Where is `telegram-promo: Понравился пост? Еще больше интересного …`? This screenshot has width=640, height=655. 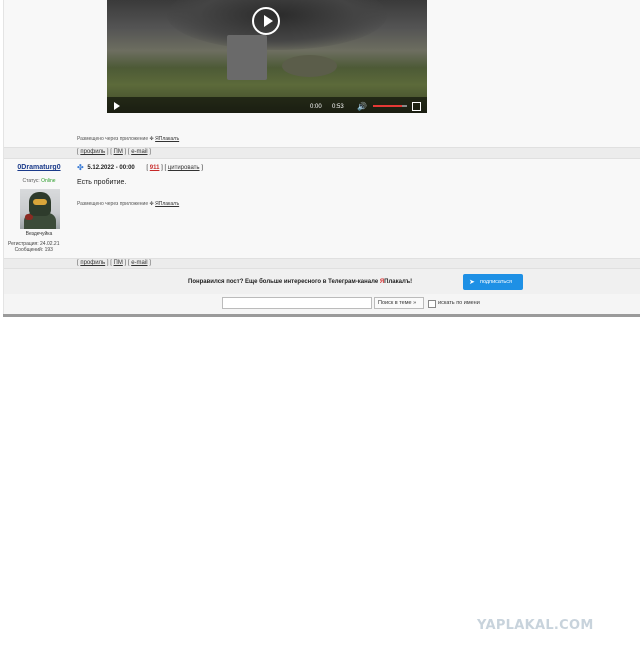
telegram-promo: Понравился пост? Еще больше интересного … is located at coordinates (322, 281).